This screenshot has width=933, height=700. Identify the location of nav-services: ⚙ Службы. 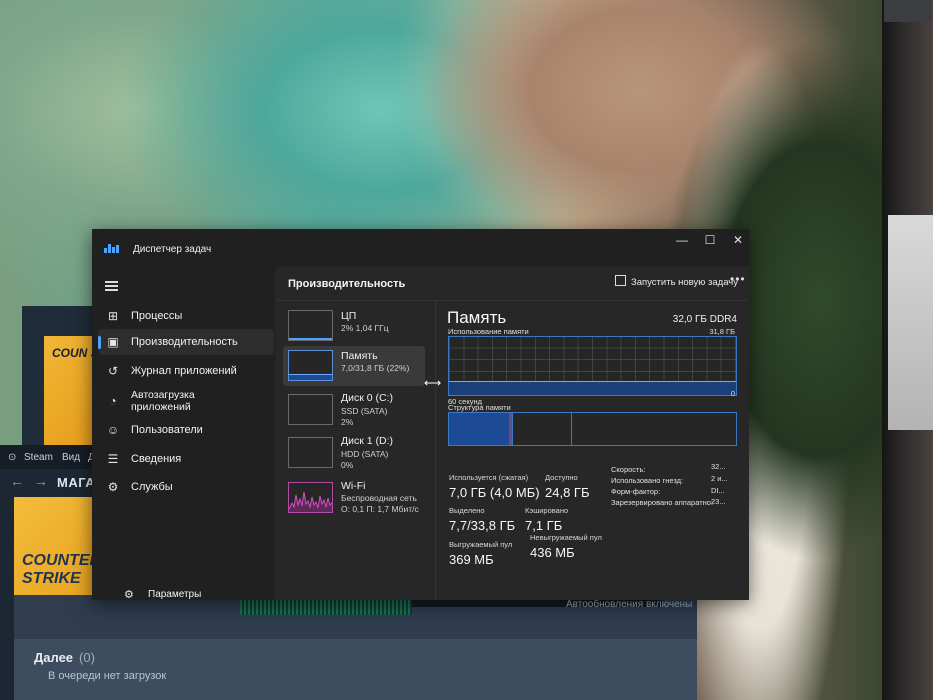
(186, 487).